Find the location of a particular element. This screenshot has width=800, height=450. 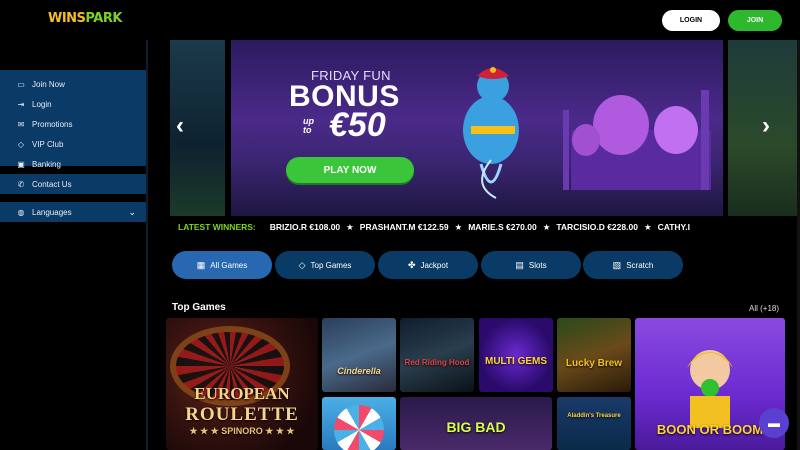

sidebar-item-label: VIP Club is located at coordinates (48, 144).